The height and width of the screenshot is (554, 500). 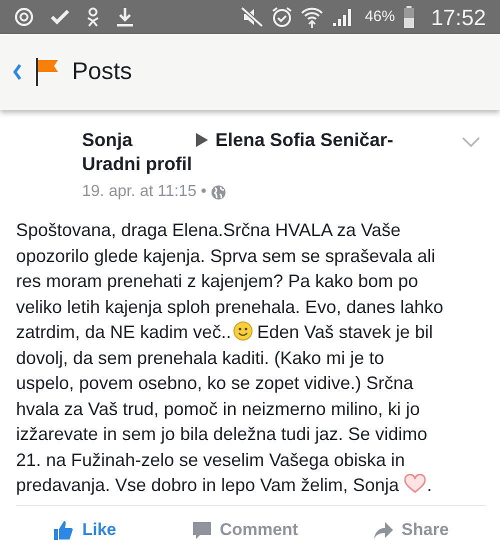 I want to click on download-icon, so click(x=125, y=17).